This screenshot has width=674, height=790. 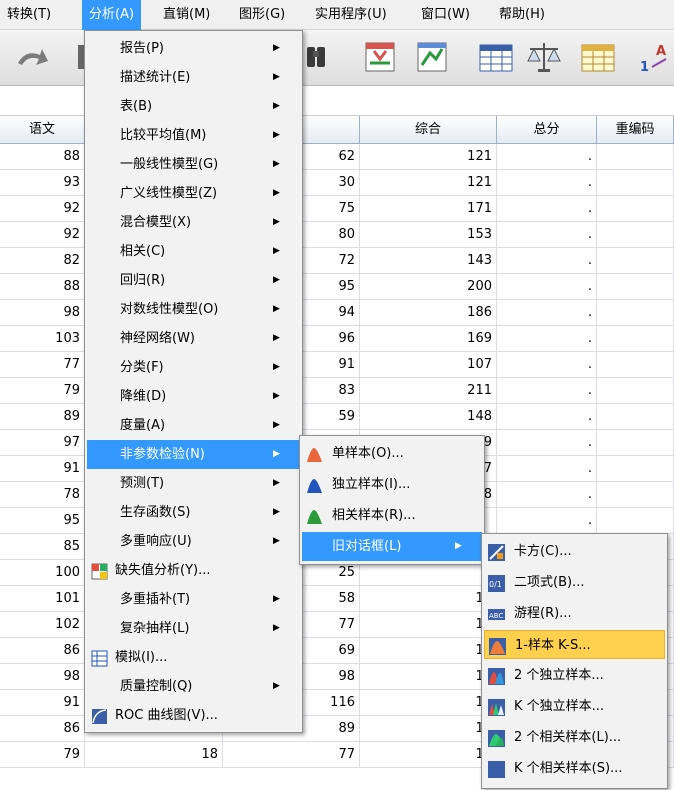 I want to click on table-cell: 143, so click(x=428, y=261).